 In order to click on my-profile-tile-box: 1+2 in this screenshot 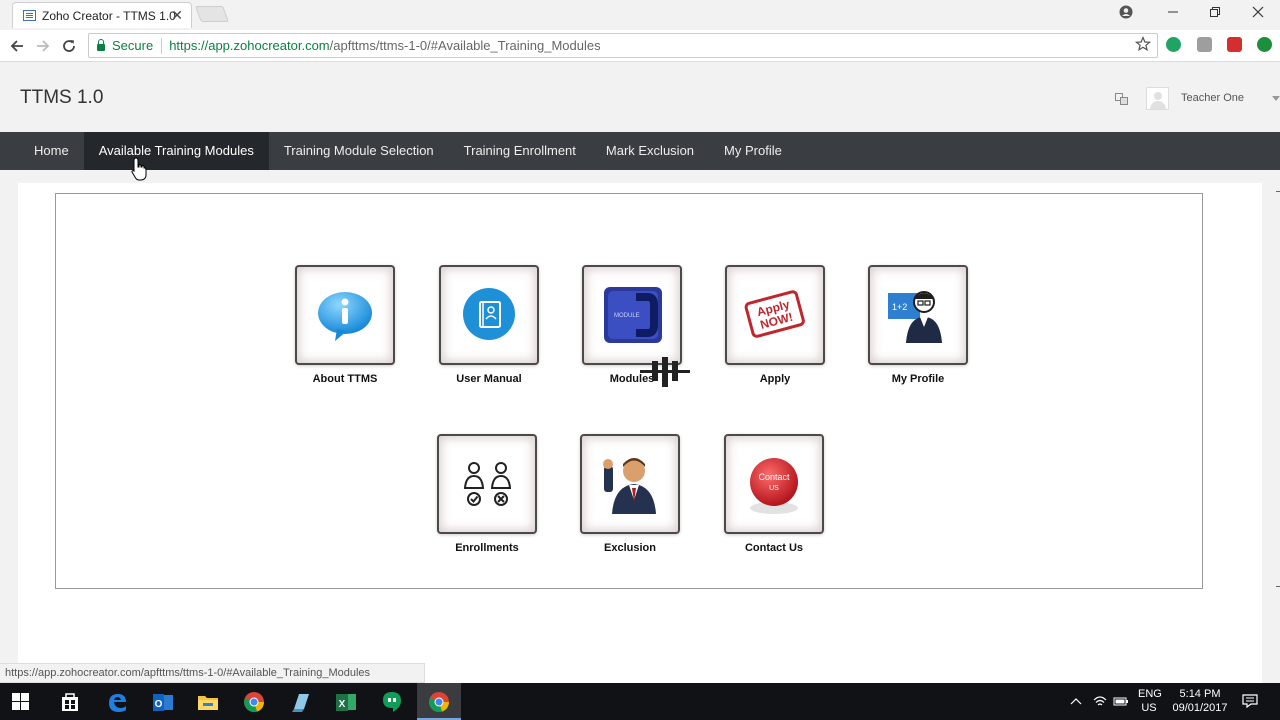, I will do `click(918, 315)`.